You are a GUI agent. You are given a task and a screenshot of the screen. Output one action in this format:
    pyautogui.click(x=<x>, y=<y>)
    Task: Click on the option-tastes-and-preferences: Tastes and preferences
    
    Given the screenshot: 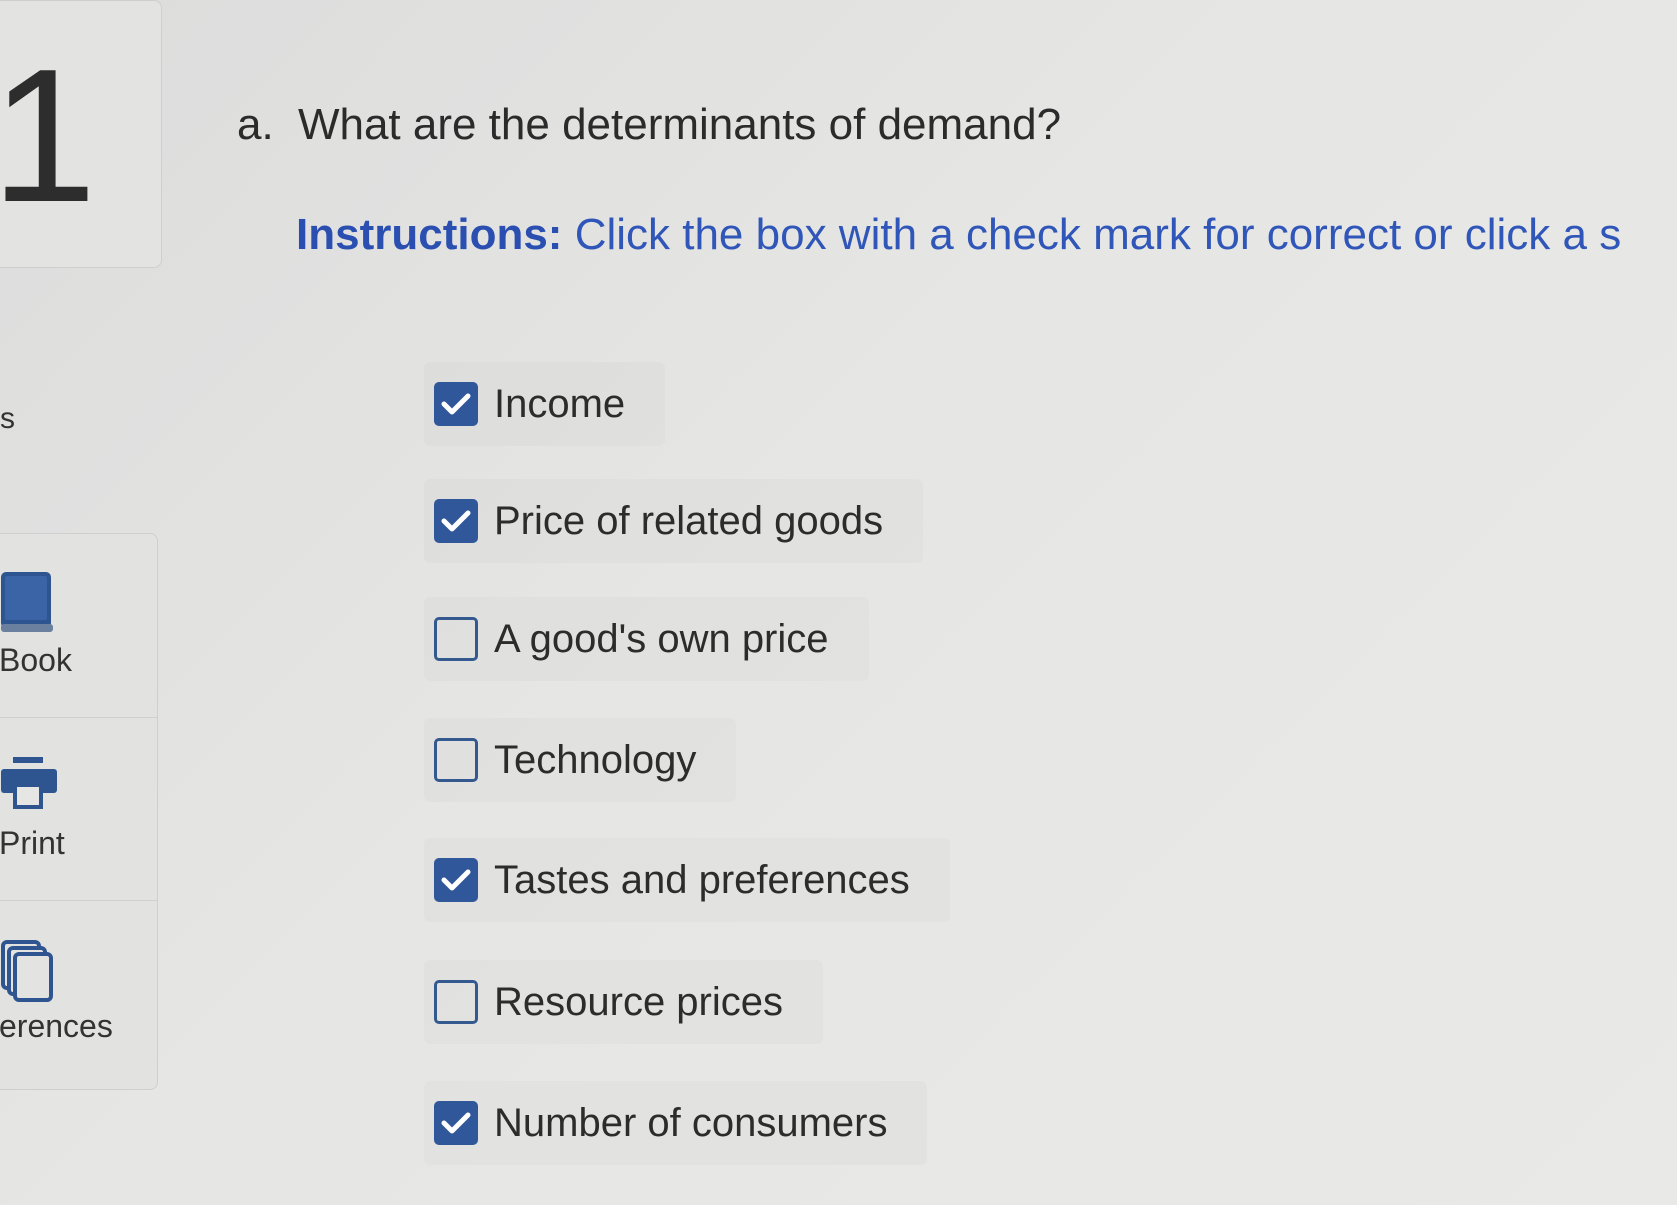 What is the action you would take?
    pyautogui.click(x=687, y=880)
    